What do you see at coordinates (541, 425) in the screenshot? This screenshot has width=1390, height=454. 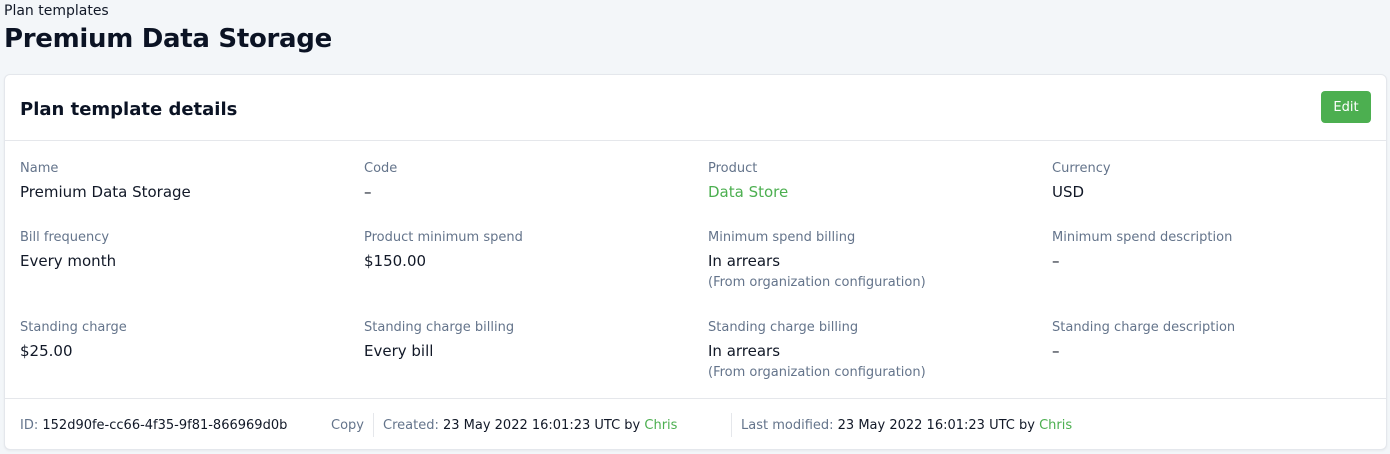 I see `created-value: 23 May 2022 16:01:23 UTC by` at bounding box center [541, 425].